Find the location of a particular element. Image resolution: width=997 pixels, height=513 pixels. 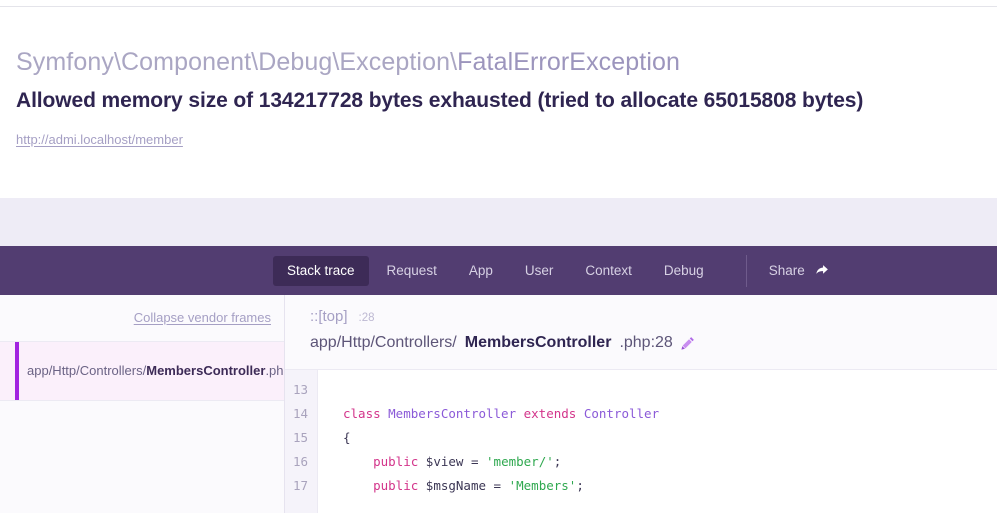

code-token: class is located at coordinates (366, 413).